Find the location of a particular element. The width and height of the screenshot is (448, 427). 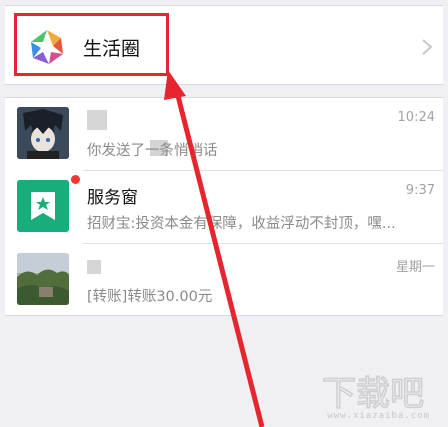

chat-preview: 你发送了一条悄悄话 is located at coordinates (152, 151).